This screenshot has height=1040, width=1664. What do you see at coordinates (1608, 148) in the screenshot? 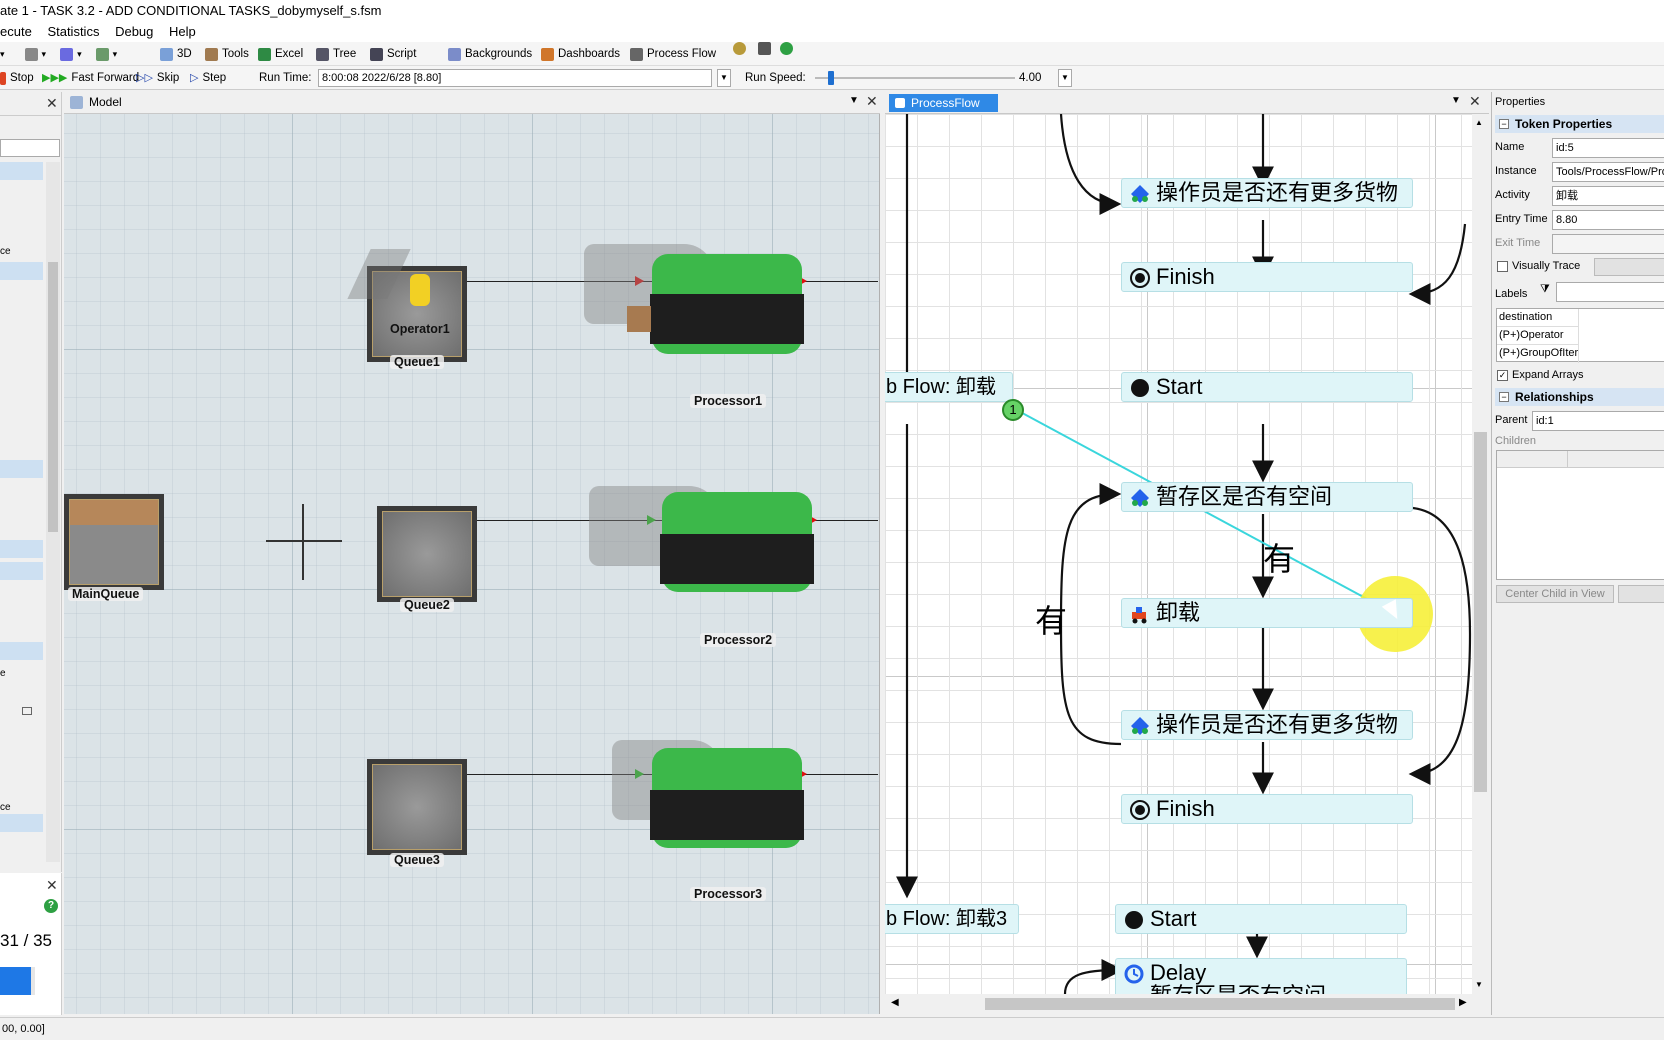
I see `name-field: id:5` at bounding box center [1608, 148].